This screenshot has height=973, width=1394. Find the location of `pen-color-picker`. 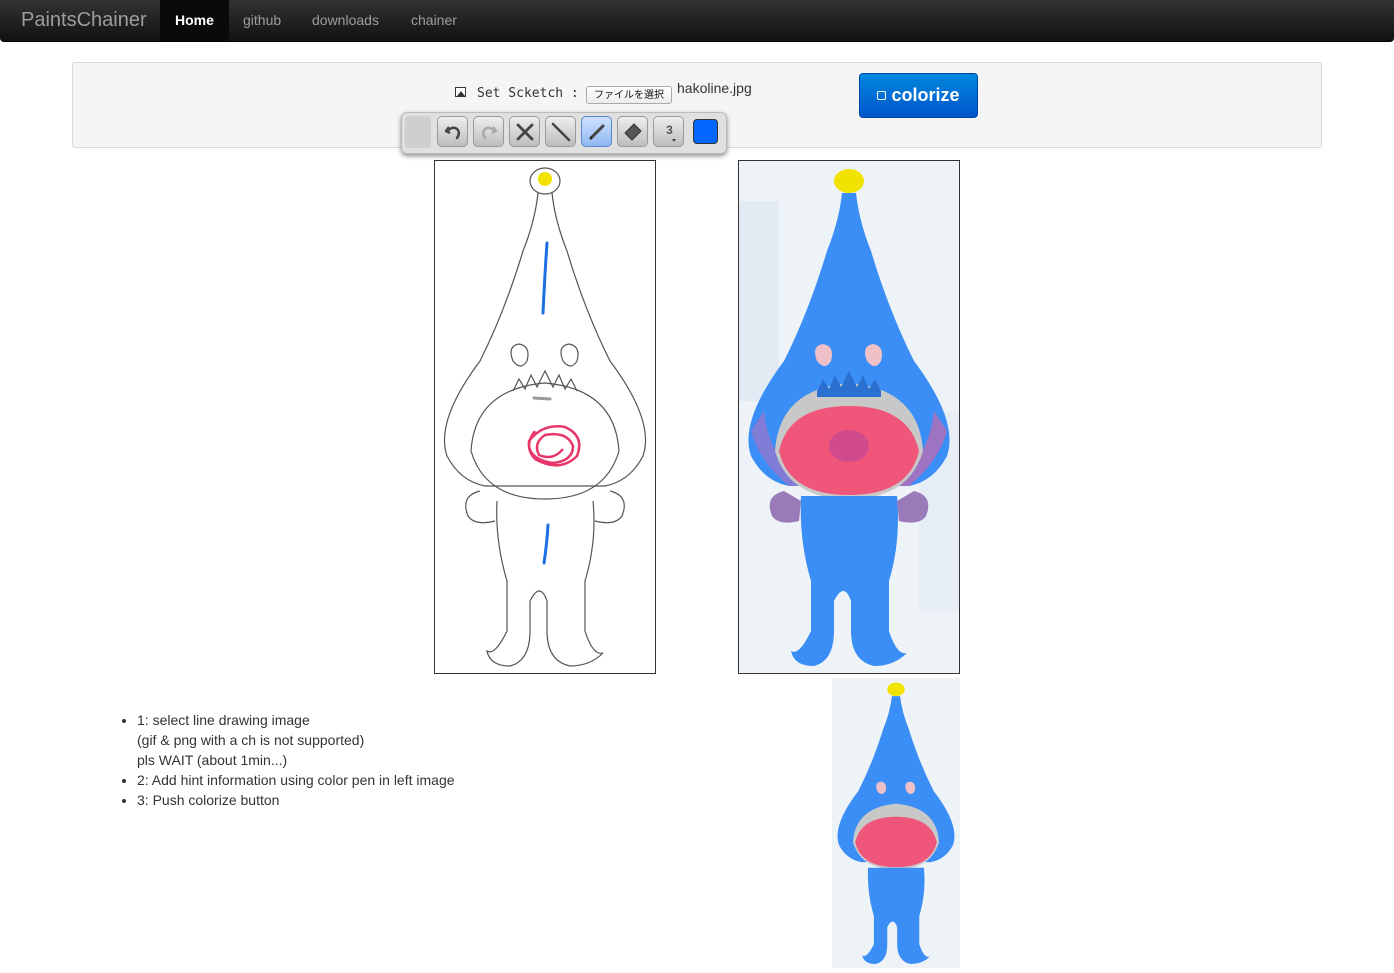

pen-color-picker is located at coordinates (705, 131).